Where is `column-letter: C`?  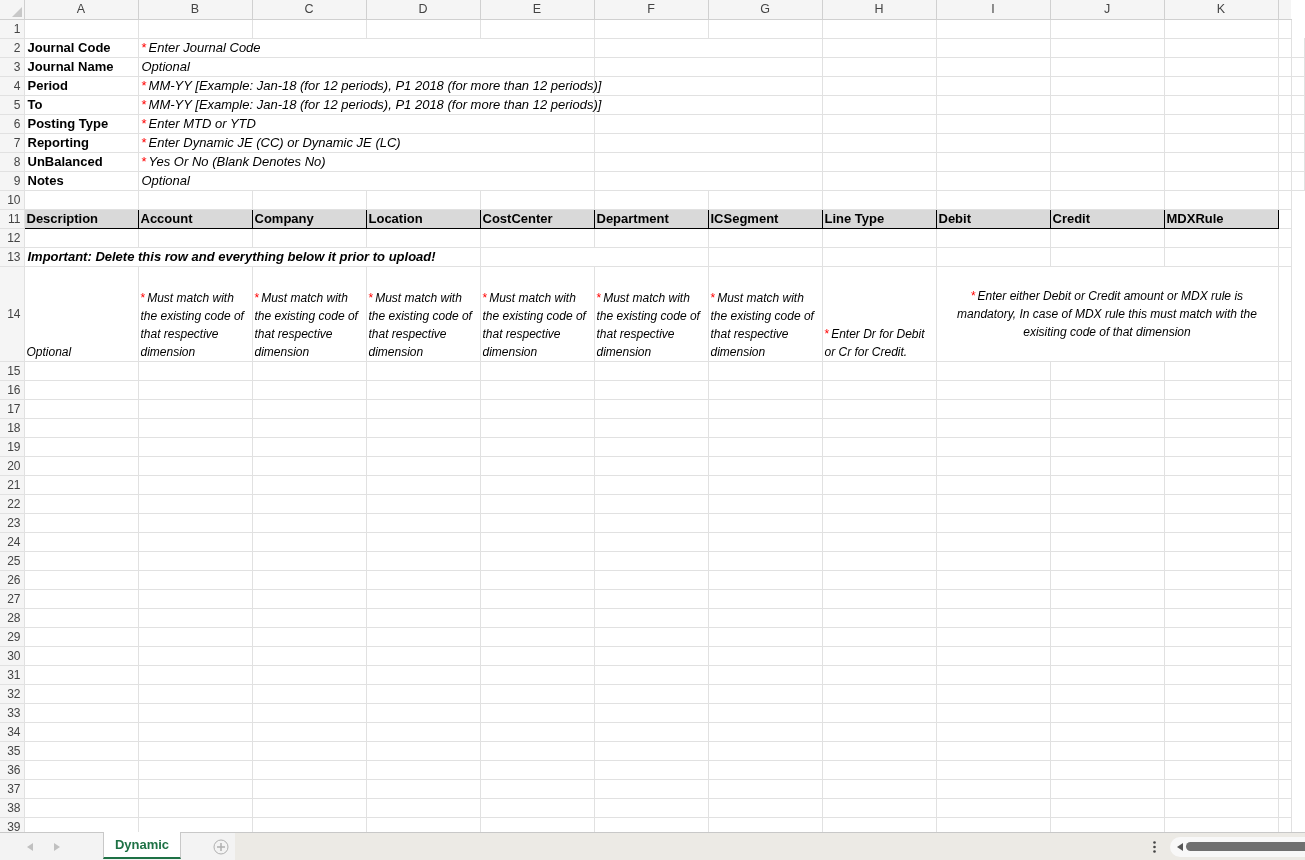
column-letter: C is located at coordinates (309, 9).